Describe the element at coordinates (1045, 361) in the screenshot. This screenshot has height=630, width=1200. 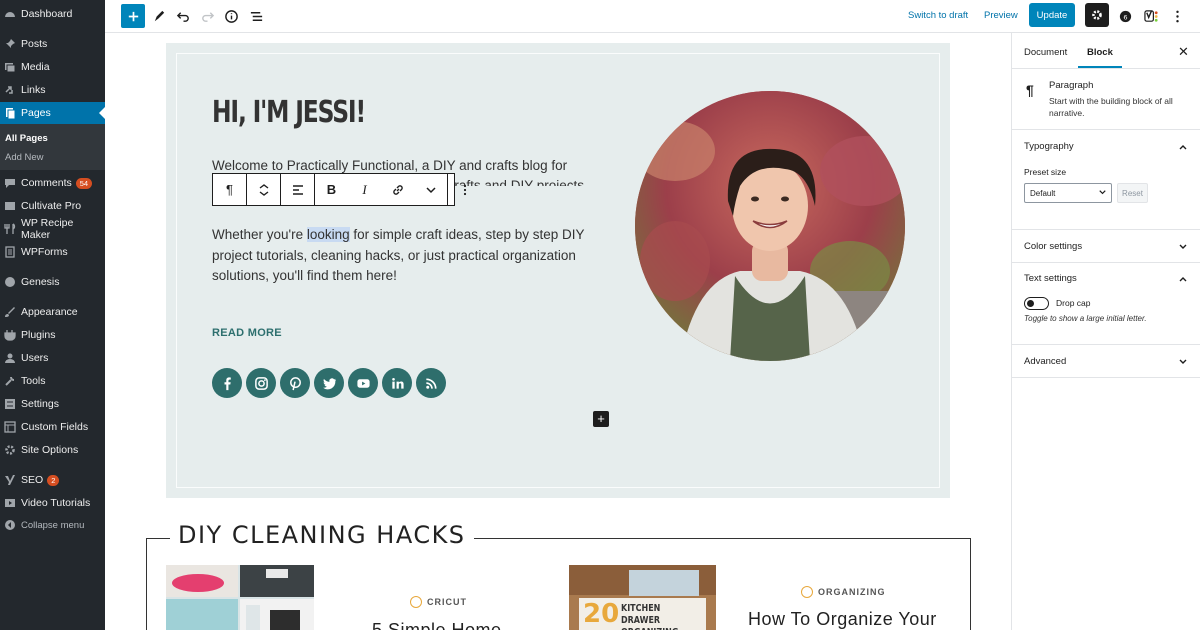
I see `advanced-panel-toggle: Advanced` at that location.